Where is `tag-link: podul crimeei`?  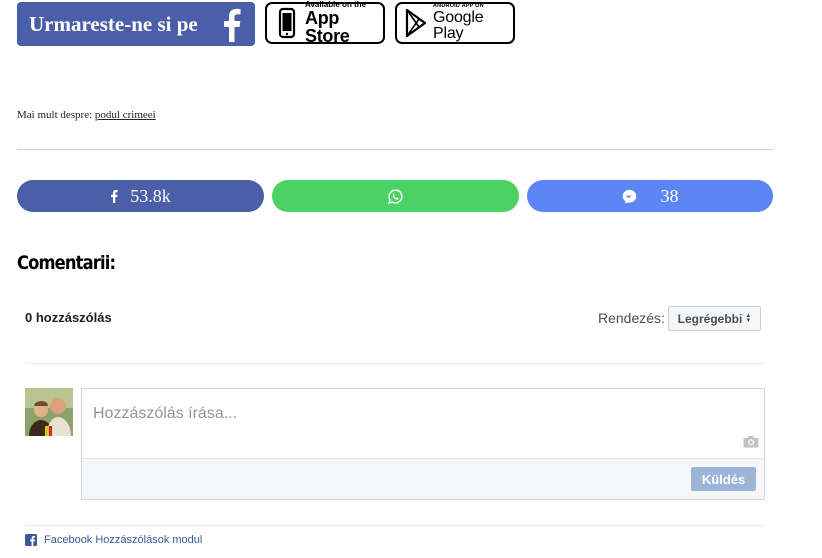 tag-link: podul crimeei is located at coordinates (125, 115).